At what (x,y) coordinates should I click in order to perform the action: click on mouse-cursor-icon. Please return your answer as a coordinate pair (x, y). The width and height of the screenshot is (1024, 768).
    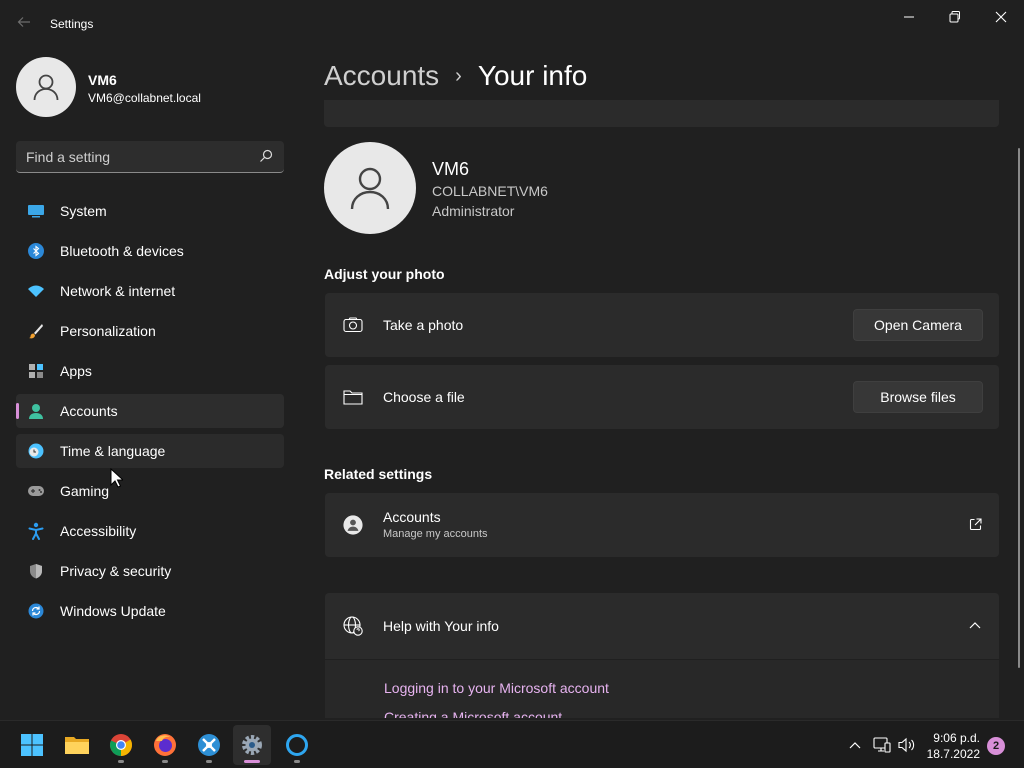
    Looking at the image, I should click on (116, 478).